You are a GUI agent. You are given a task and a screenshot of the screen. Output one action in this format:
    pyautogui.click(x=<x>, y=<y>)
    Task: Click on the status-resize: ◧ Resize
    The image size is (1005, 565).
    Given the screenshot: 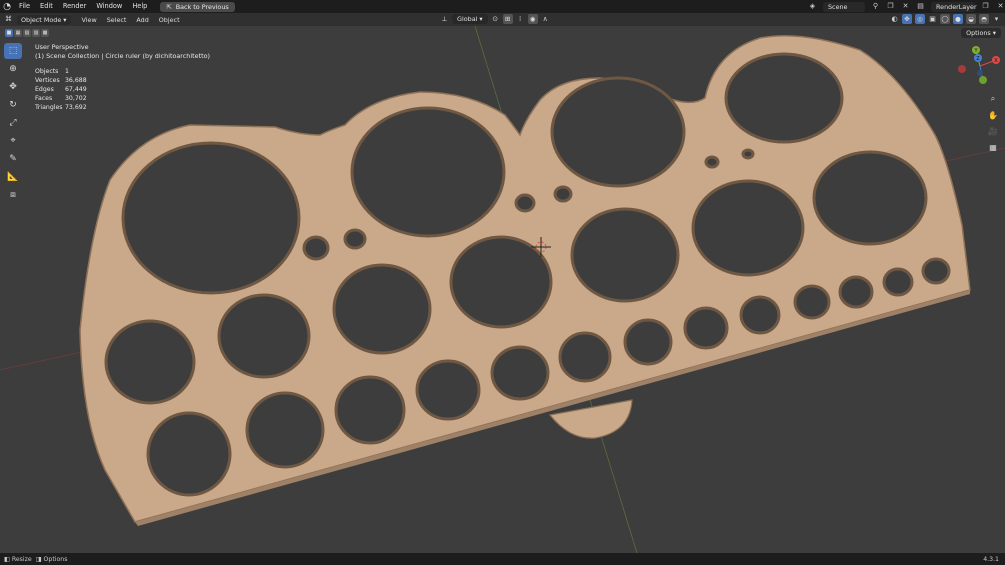 What is the action you would take?
    pyautogui.click(x=18, y=559)
    